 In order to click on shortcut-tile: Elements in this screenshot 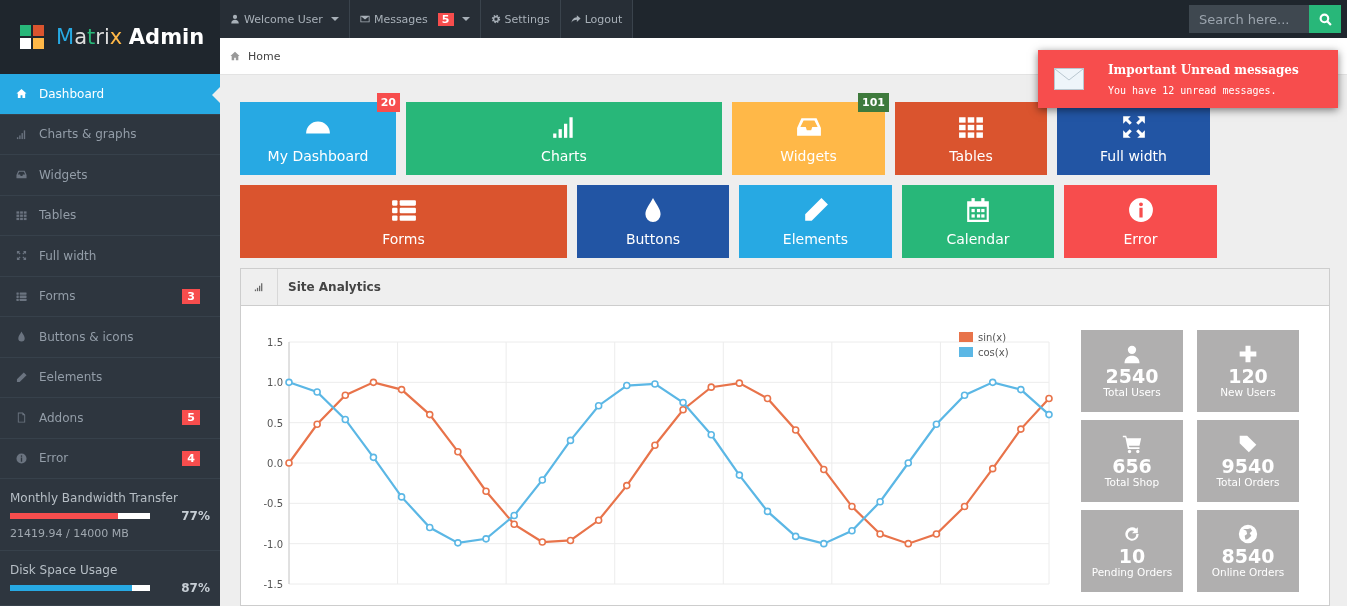, I will do `click(815, 221)`.